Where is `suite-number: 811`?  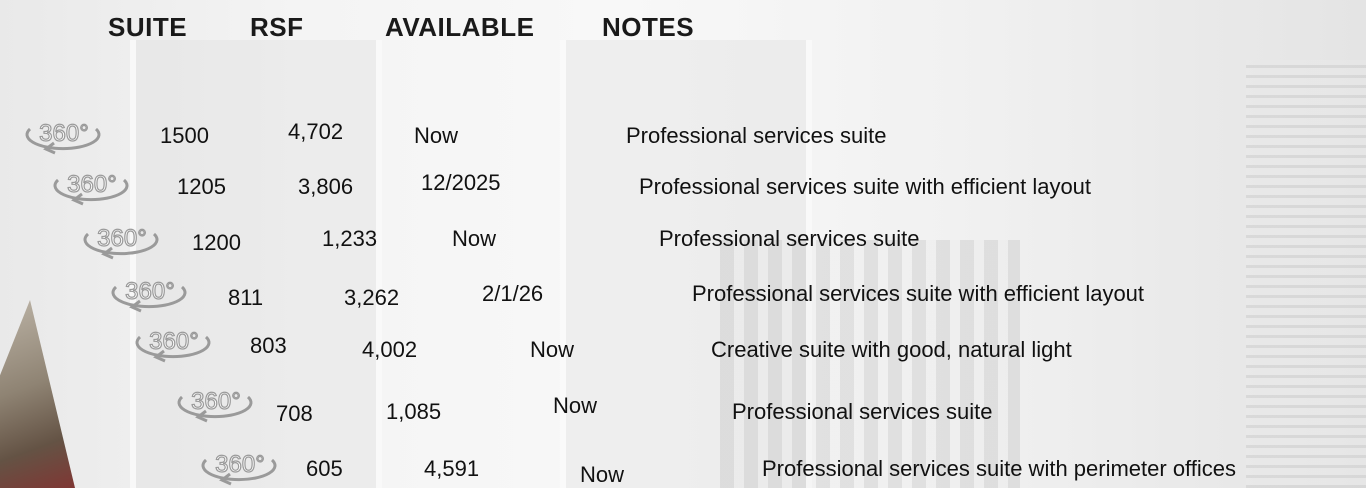
suite-number: 811 is located at coordinates (246, 297).